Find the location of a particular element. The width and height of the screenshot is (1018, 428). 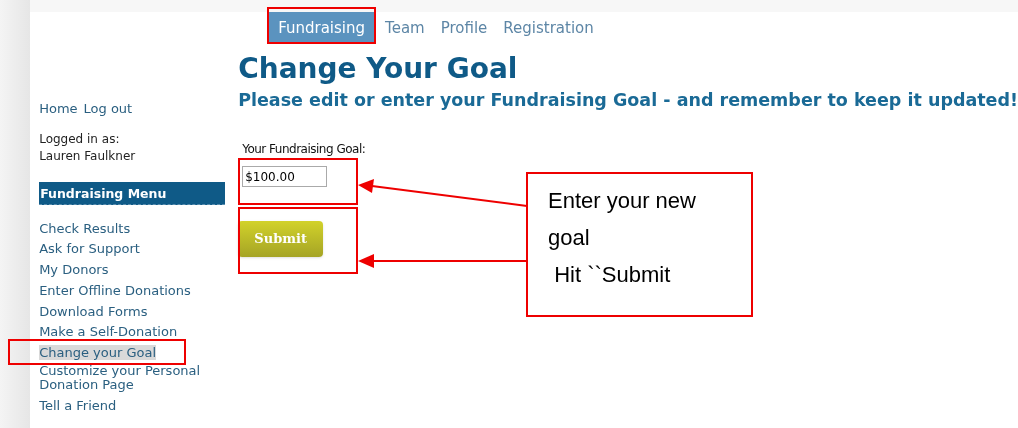

nav-tab: Registration is located at coordinates (548, 28).